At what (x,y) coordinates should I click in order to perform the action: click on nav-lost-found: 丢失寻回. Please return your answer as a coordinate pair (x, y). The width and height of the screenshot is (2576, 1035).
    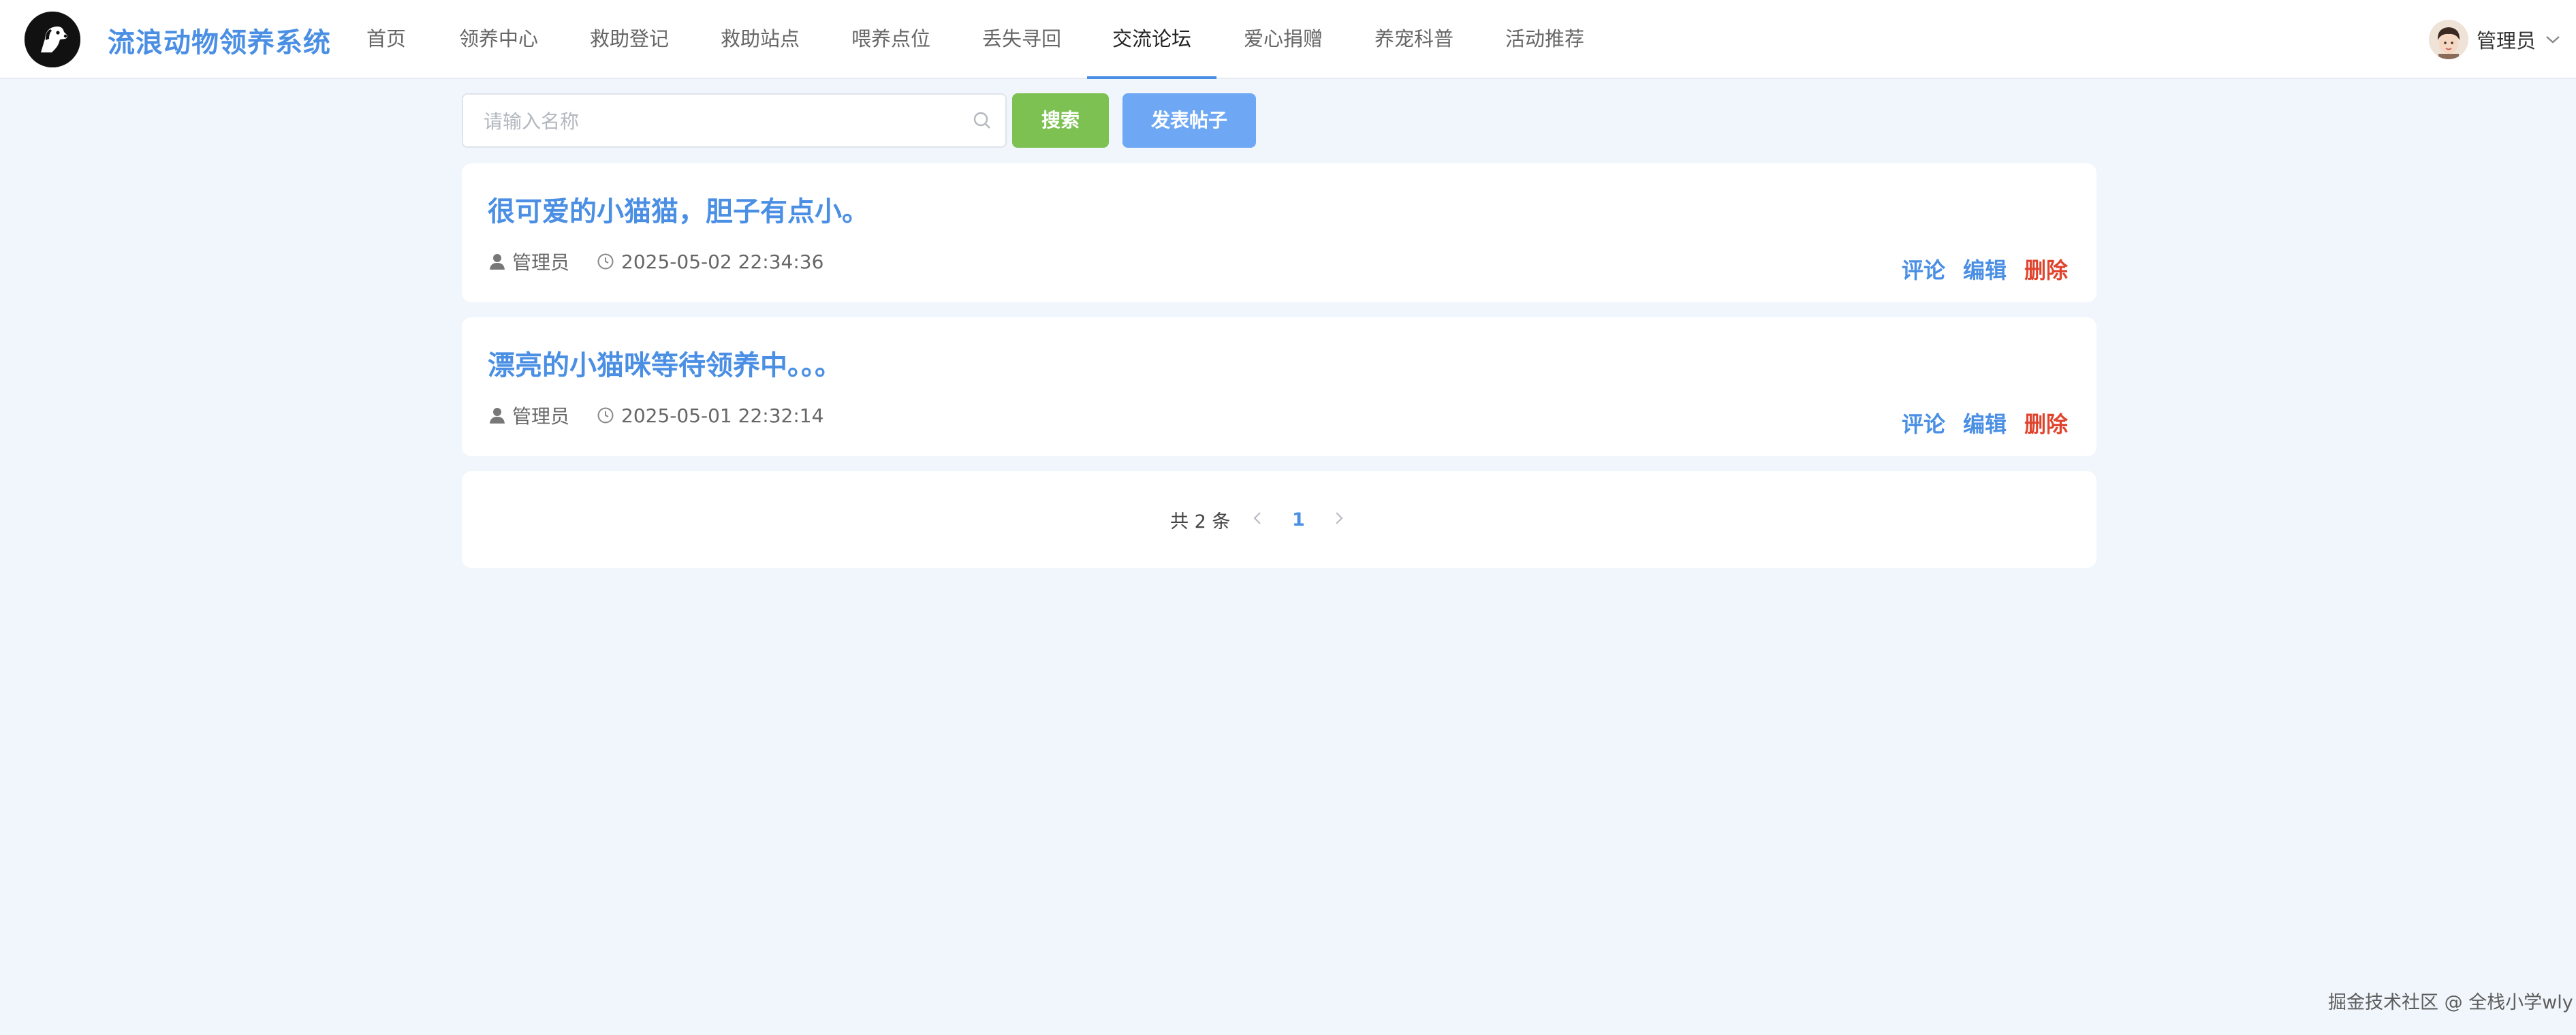
    Looking at the image, I should click on (1021, 39).